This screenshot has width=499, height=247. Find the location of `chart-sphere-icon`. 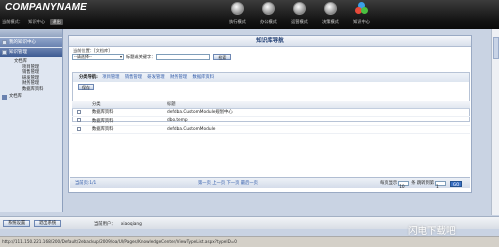

chart-sphere-icon is located at coordinates (299, 8).